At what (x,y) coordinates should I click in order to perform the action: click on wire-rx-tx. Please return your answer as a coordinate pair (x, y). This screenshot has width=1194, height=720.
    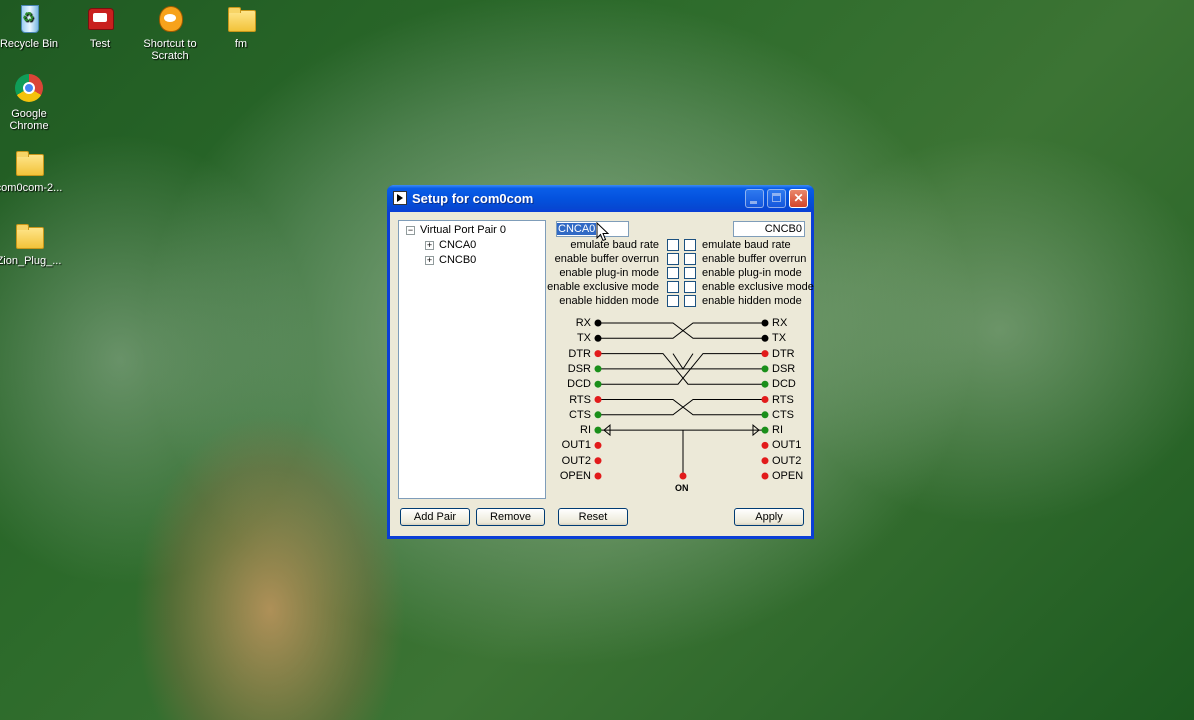
    Looking at the image, I should click on (681, 330).